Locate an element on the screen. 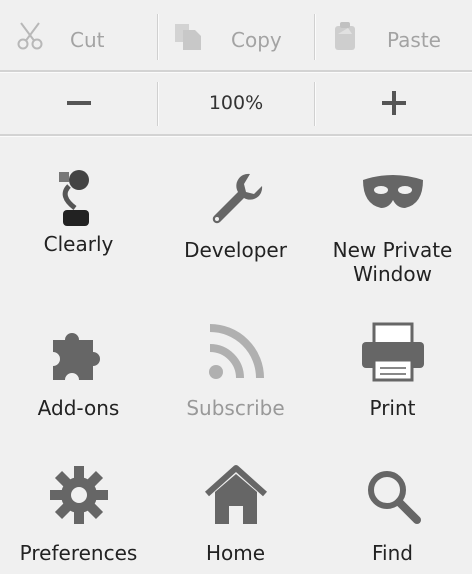  developer-button: Developer is located at coordinates (235, 228).